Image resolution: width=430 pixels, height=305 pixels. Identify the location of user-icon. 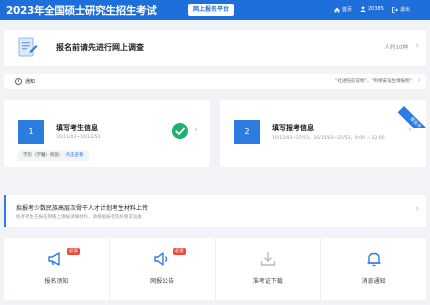
(363, 9).